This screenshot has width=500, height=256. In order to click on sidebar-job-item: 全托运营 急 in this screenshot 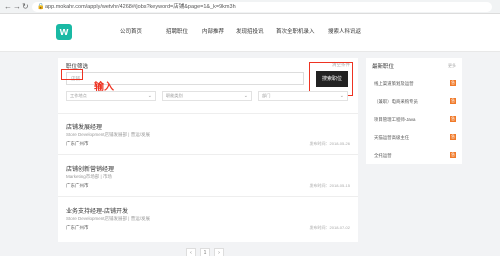, I will do `click(414, 156)`.